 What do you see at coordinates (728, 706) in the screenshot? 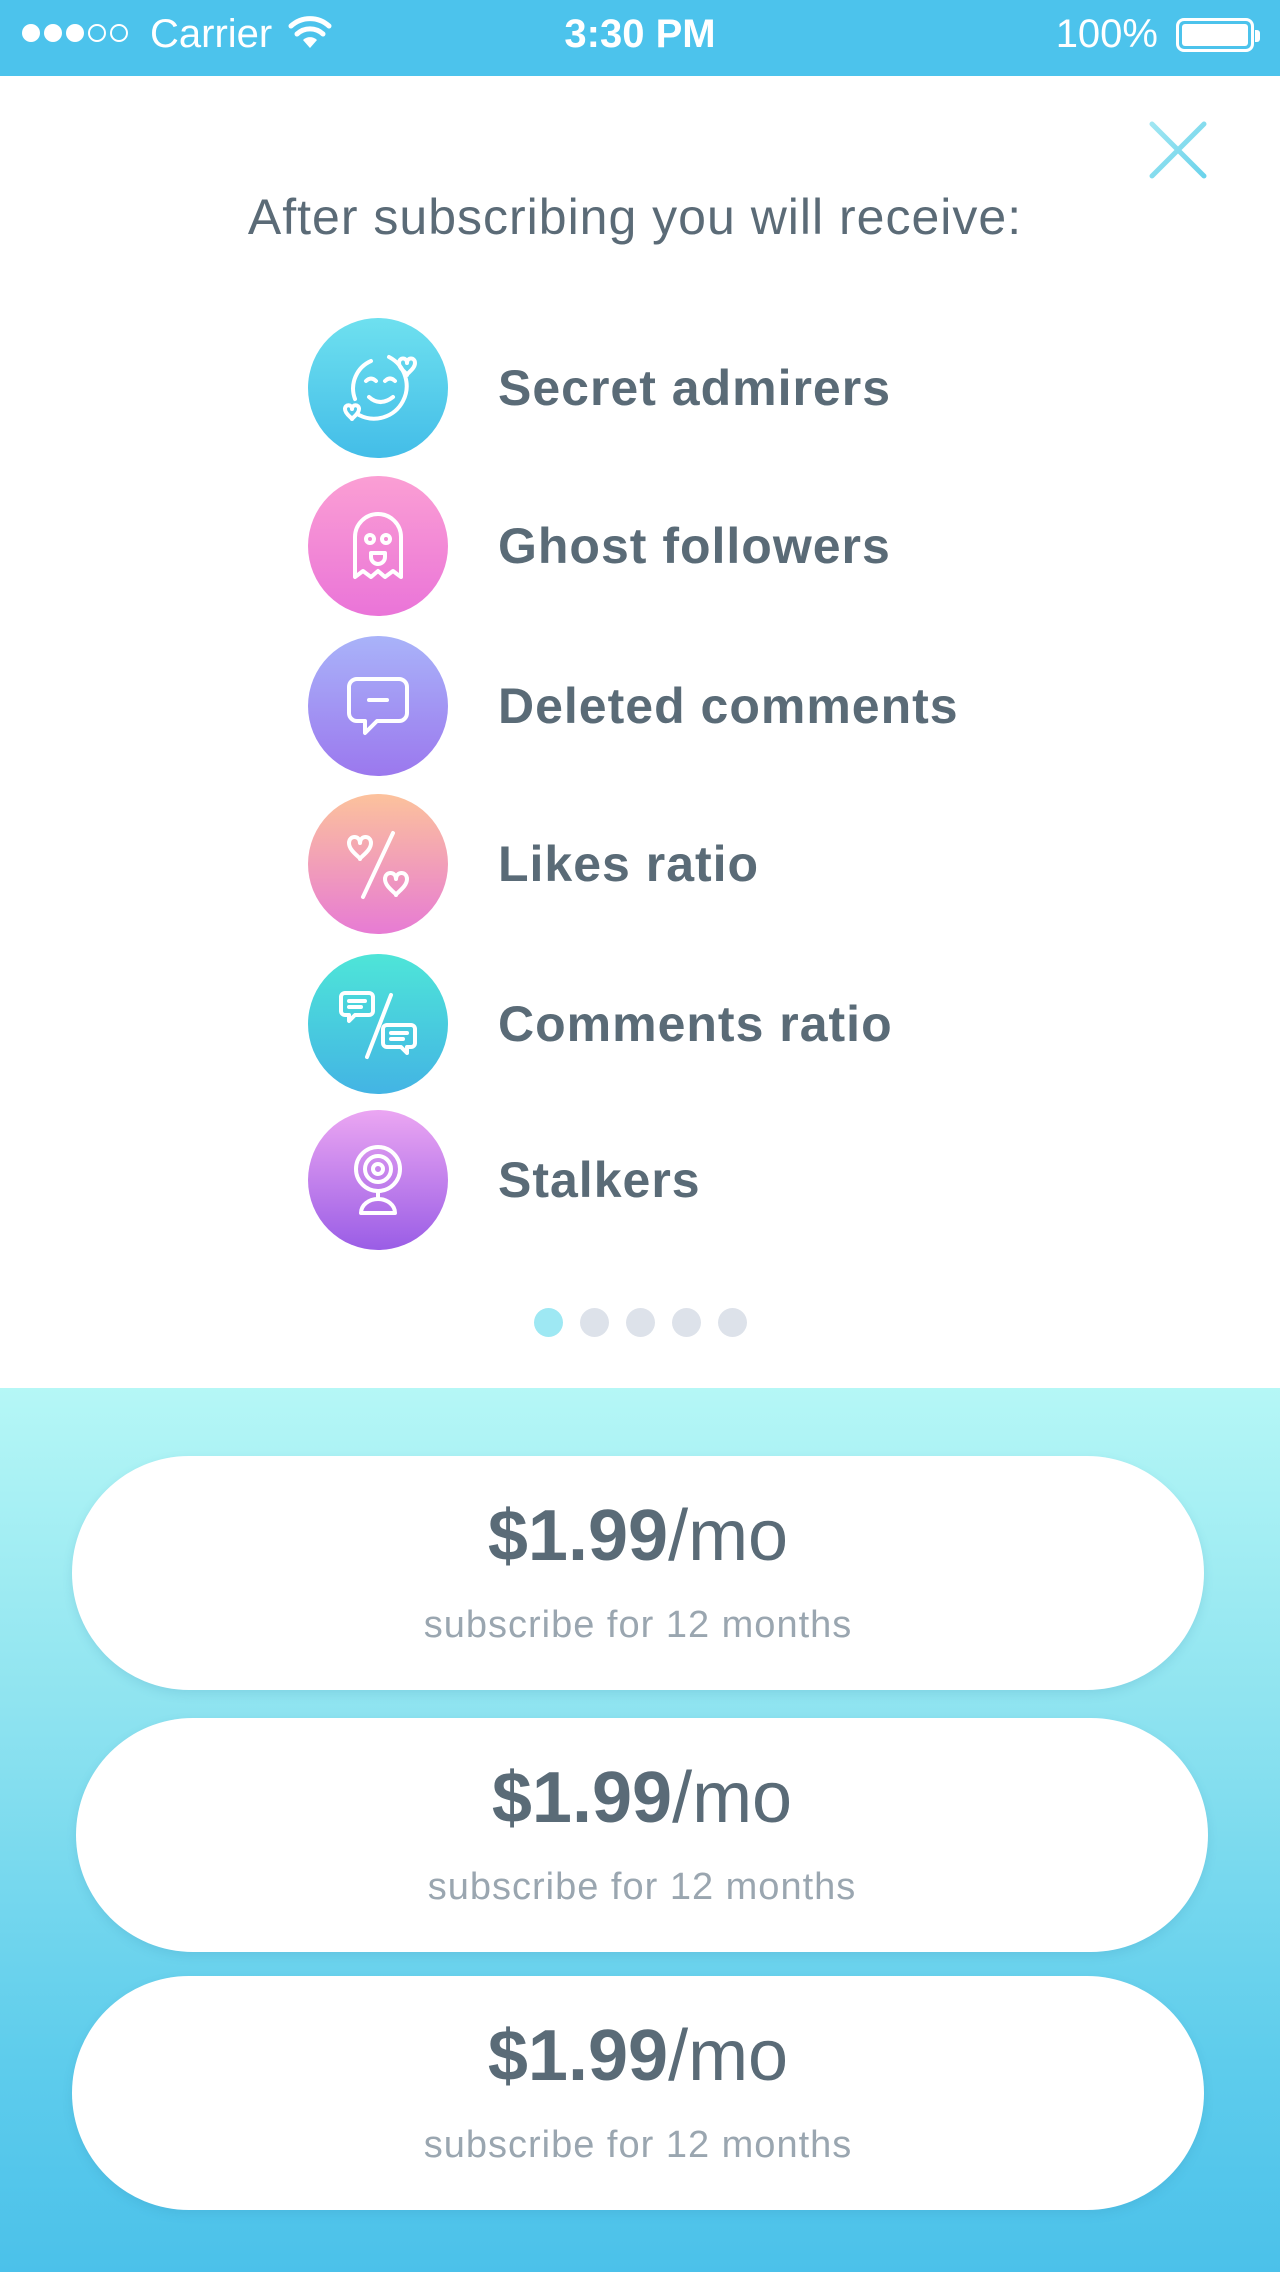
I see `feature-label: Deleted comments` at bounding box center [728, 706].